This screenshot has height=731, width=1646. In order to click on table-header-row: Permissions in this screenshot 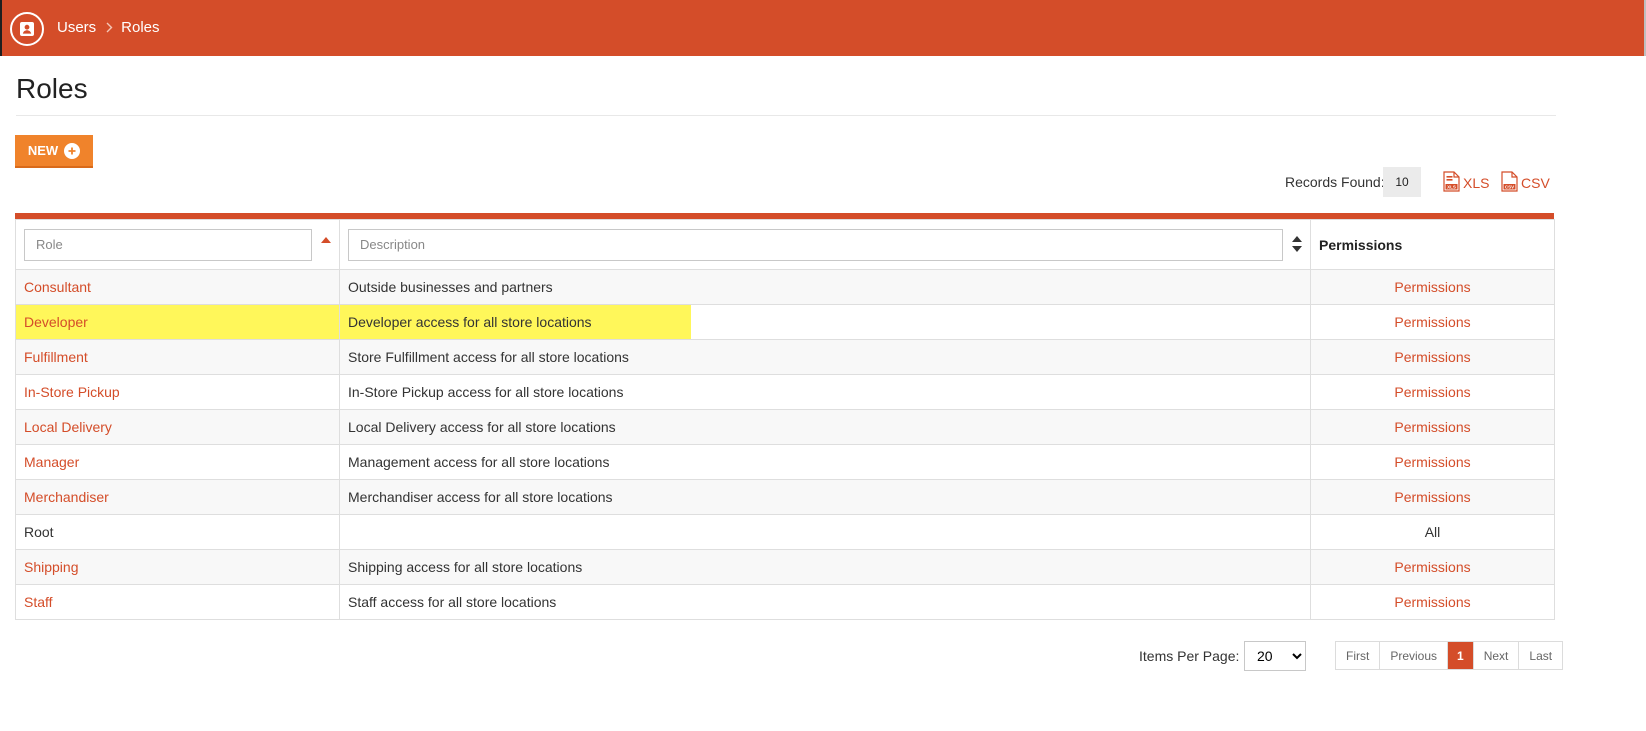, I will do `click(785, 244)`.